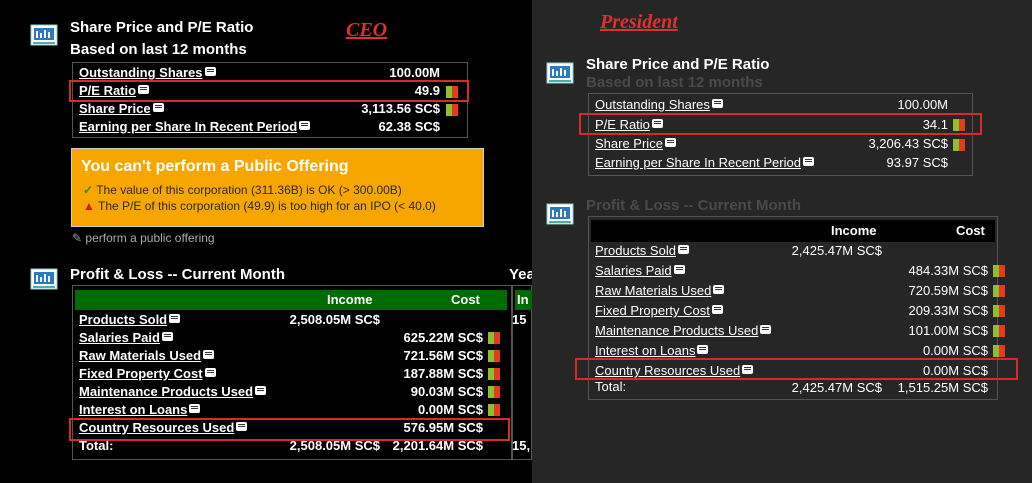 The image size is (1032, 483). What do you see at coordinates (836, 387) in the screenshot?
I see `pl-total-income: 2,425.47M SC$` at bounding box center [836, 387].